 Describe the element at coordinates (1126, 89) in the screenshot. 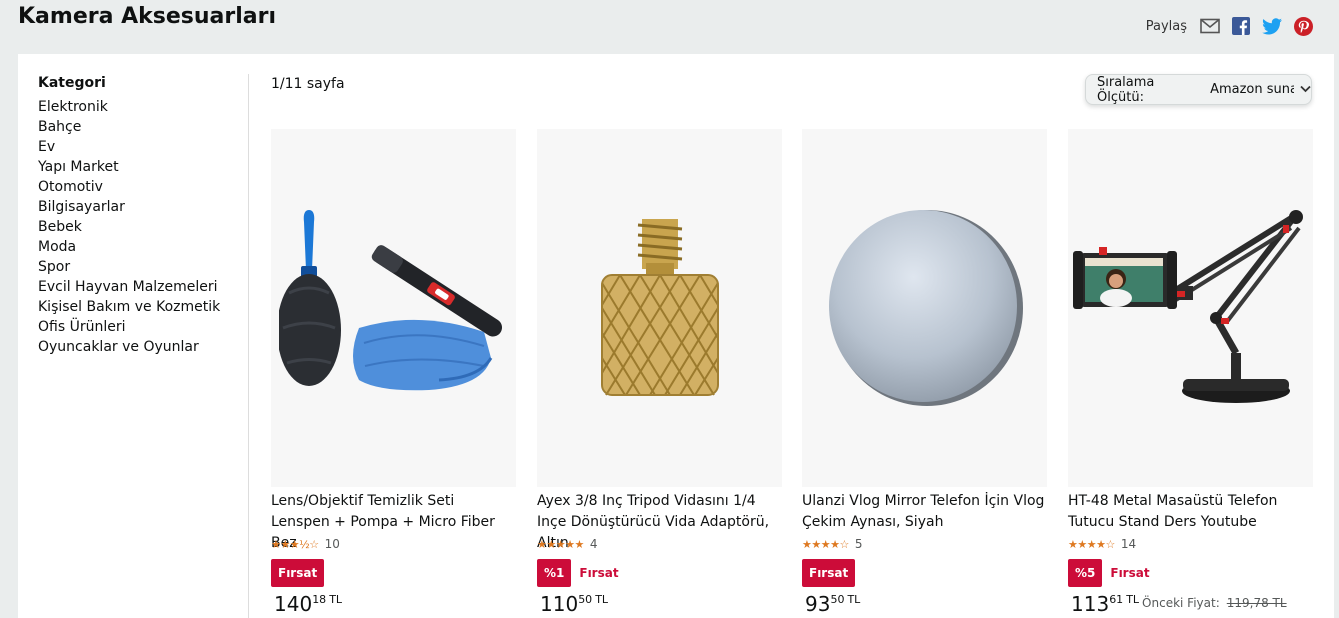

I see `sort-label: Sıralama Ölçütü:` at that location.